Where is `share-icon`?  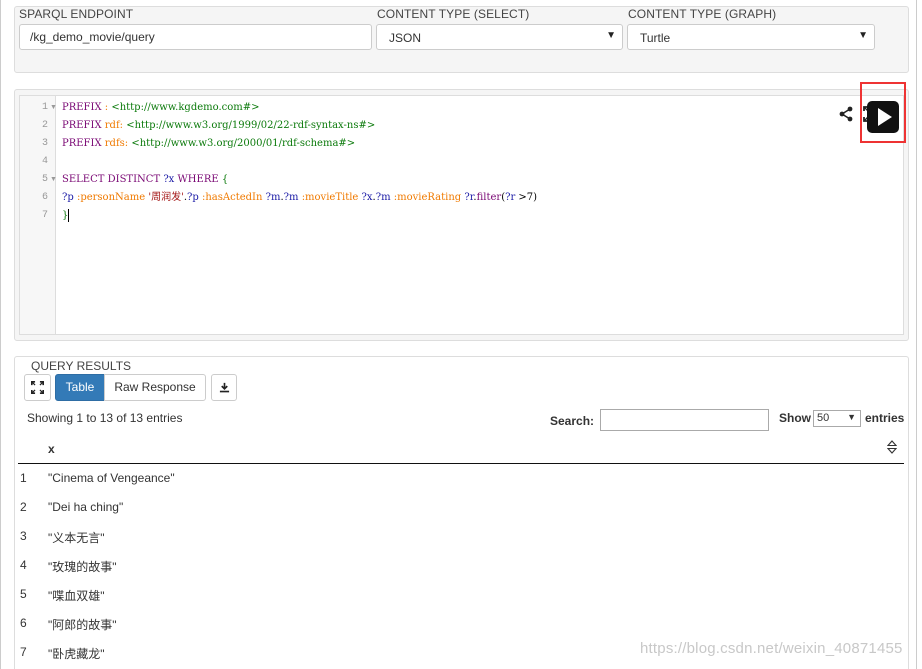
share-icon is located at coordinates (846, 114).